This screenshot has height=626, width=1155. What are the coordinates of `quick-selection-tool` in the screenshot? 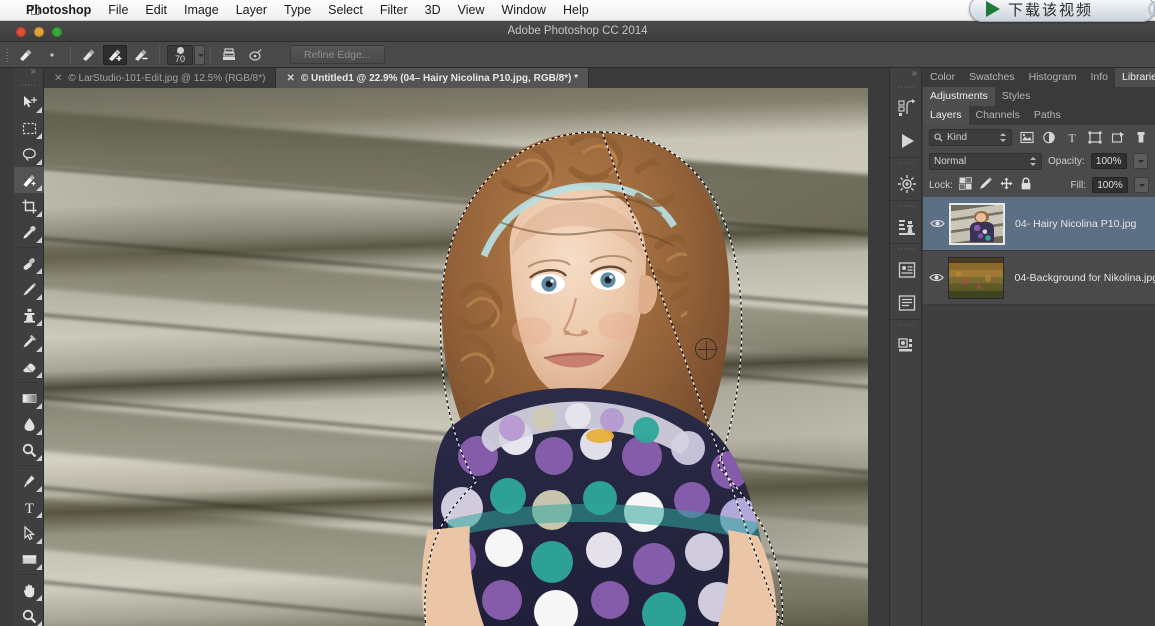 It's located at (29, 180).